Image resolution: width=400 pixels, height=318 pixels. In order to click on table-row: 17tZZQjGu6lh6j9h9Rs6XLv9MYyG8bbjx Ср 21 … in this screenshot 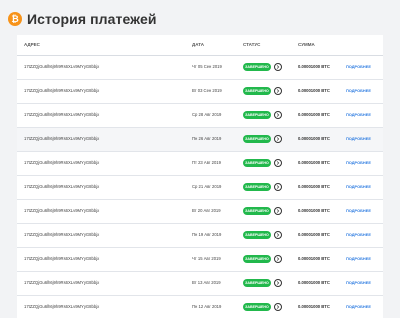, I will do `click(200, 188)`.